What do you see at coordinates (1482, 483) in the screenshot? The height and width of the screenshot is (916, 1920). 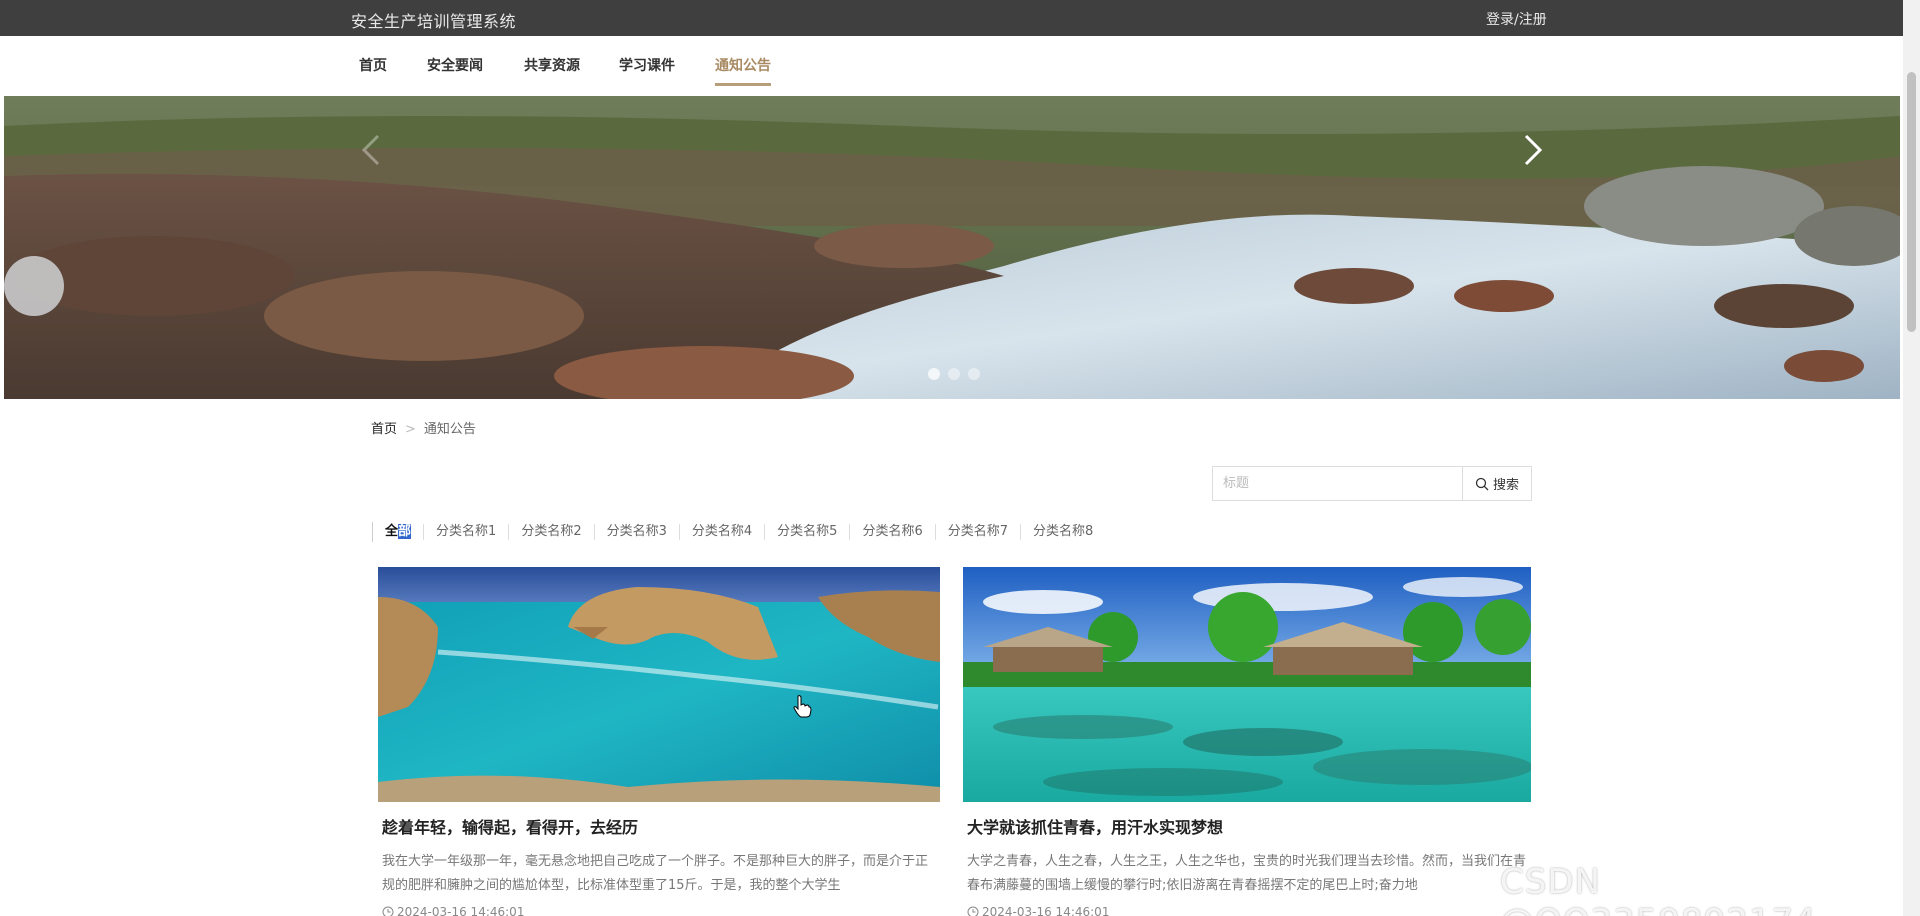 I see `search-icon` at bounding box center [1482, 483].